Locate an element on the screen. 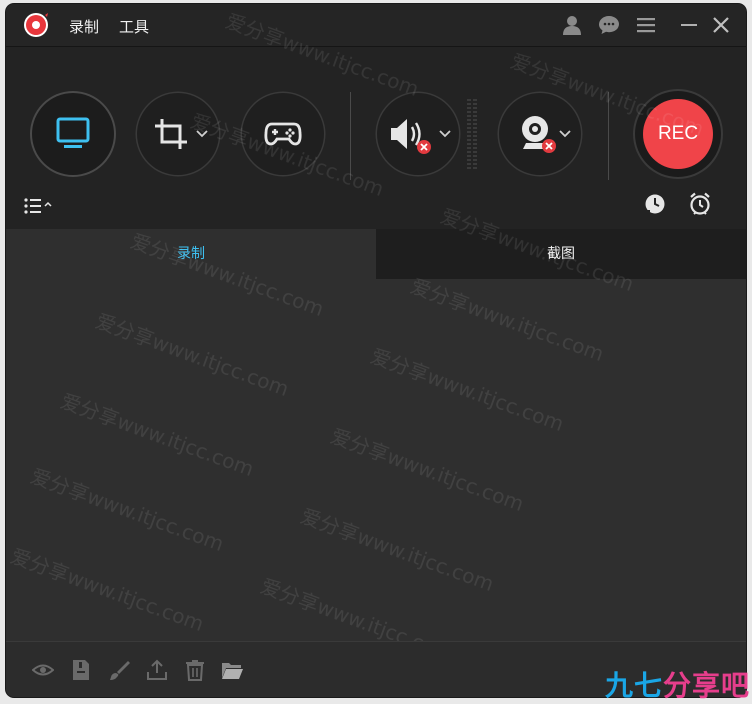 The image size is (752, 704). brush-icon is located at coordinates (119, 670).